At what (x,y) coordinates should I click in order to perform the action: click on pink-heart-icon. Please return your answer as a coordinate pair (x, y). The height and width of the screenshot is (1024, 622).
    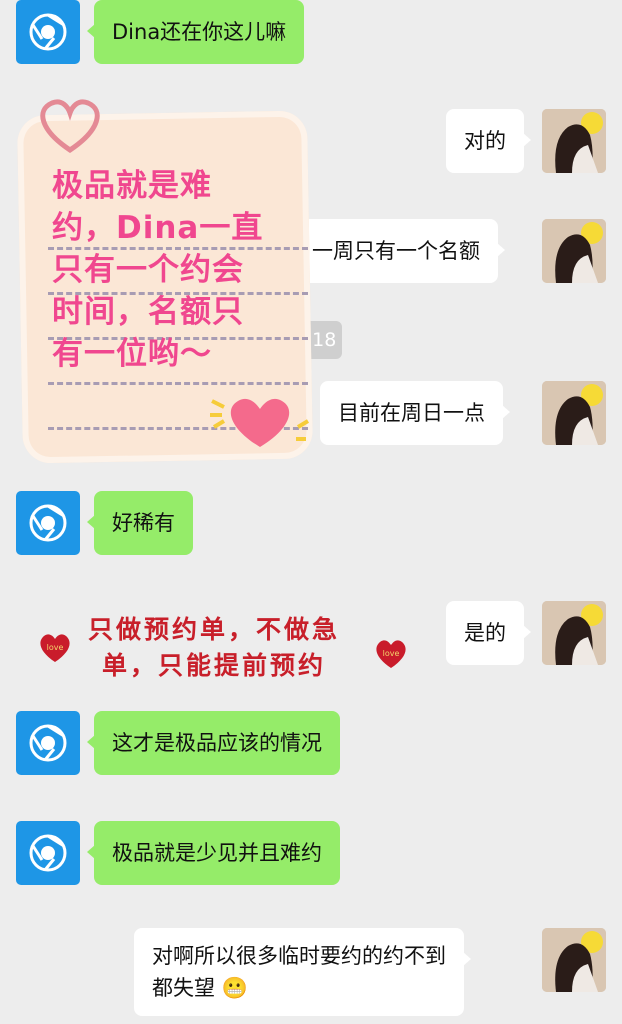
    Looking at the image, I should click on (260, 422).